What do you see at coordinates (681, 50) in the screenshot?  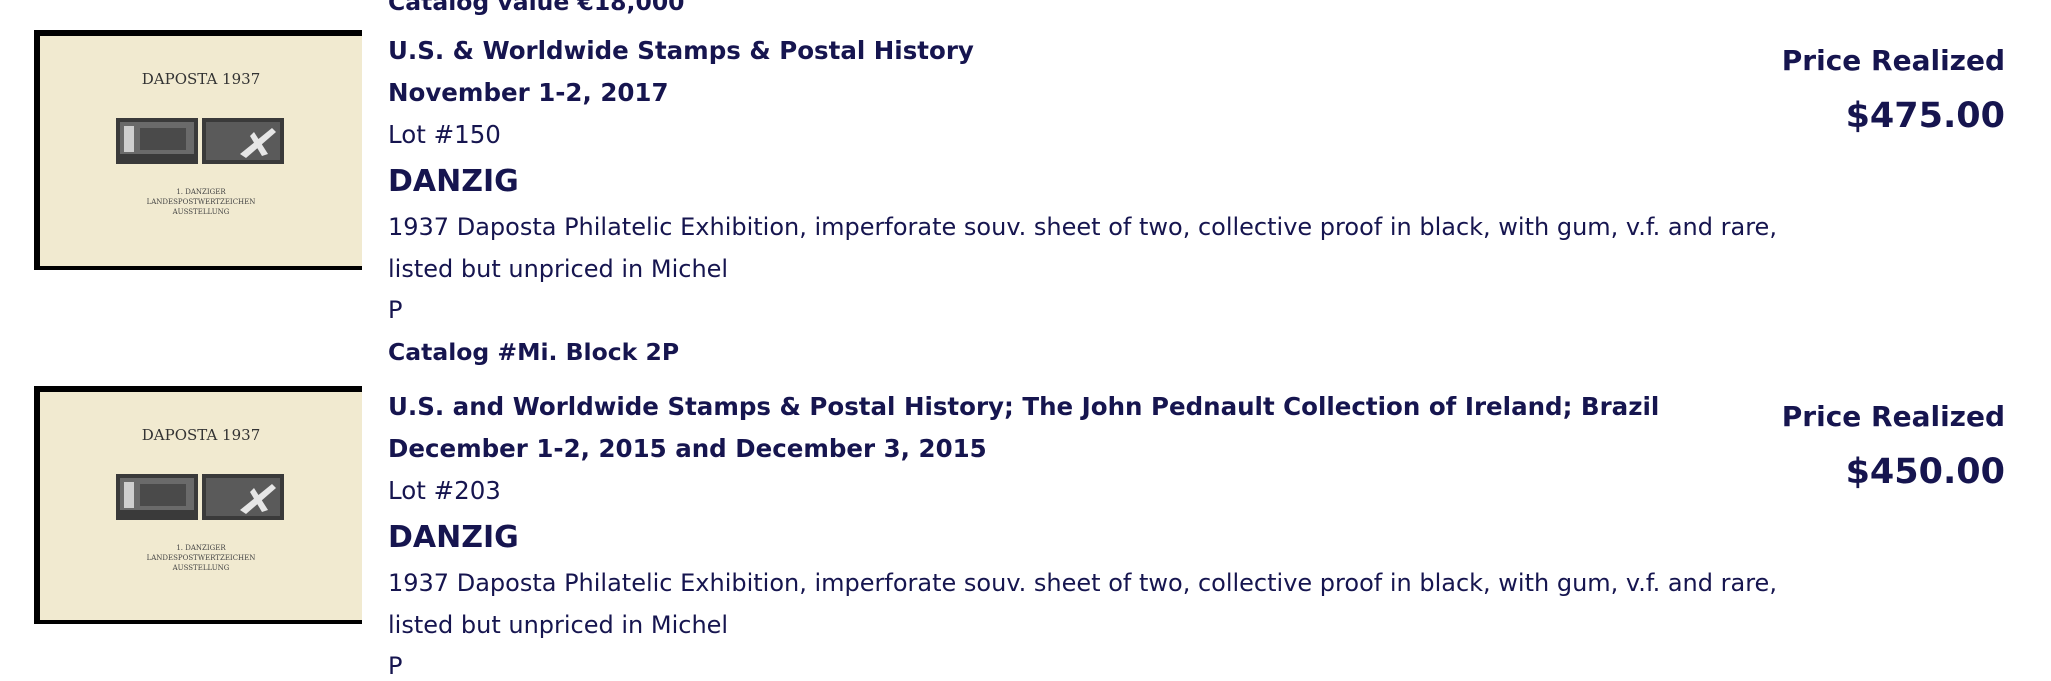 I see `sale-title-link: U.S. & Worldwide Stamps & Postal History` at bounding box center [681, 50].